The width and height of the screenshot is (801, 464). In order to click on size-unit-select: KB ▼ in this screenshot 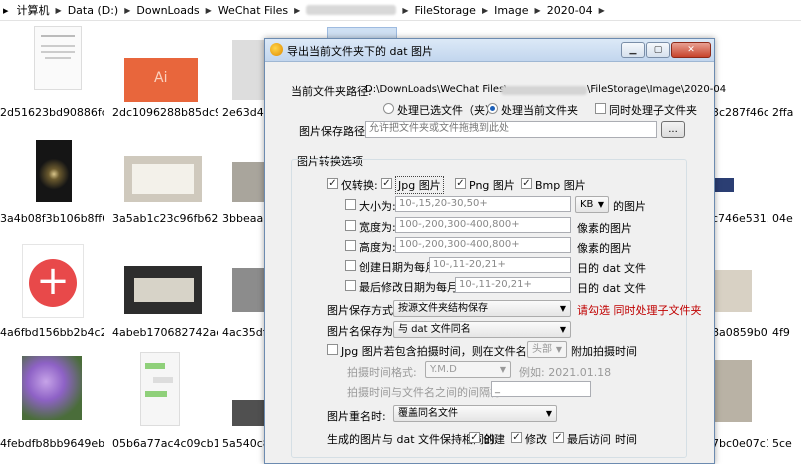, I will do `click(592, 204)`.